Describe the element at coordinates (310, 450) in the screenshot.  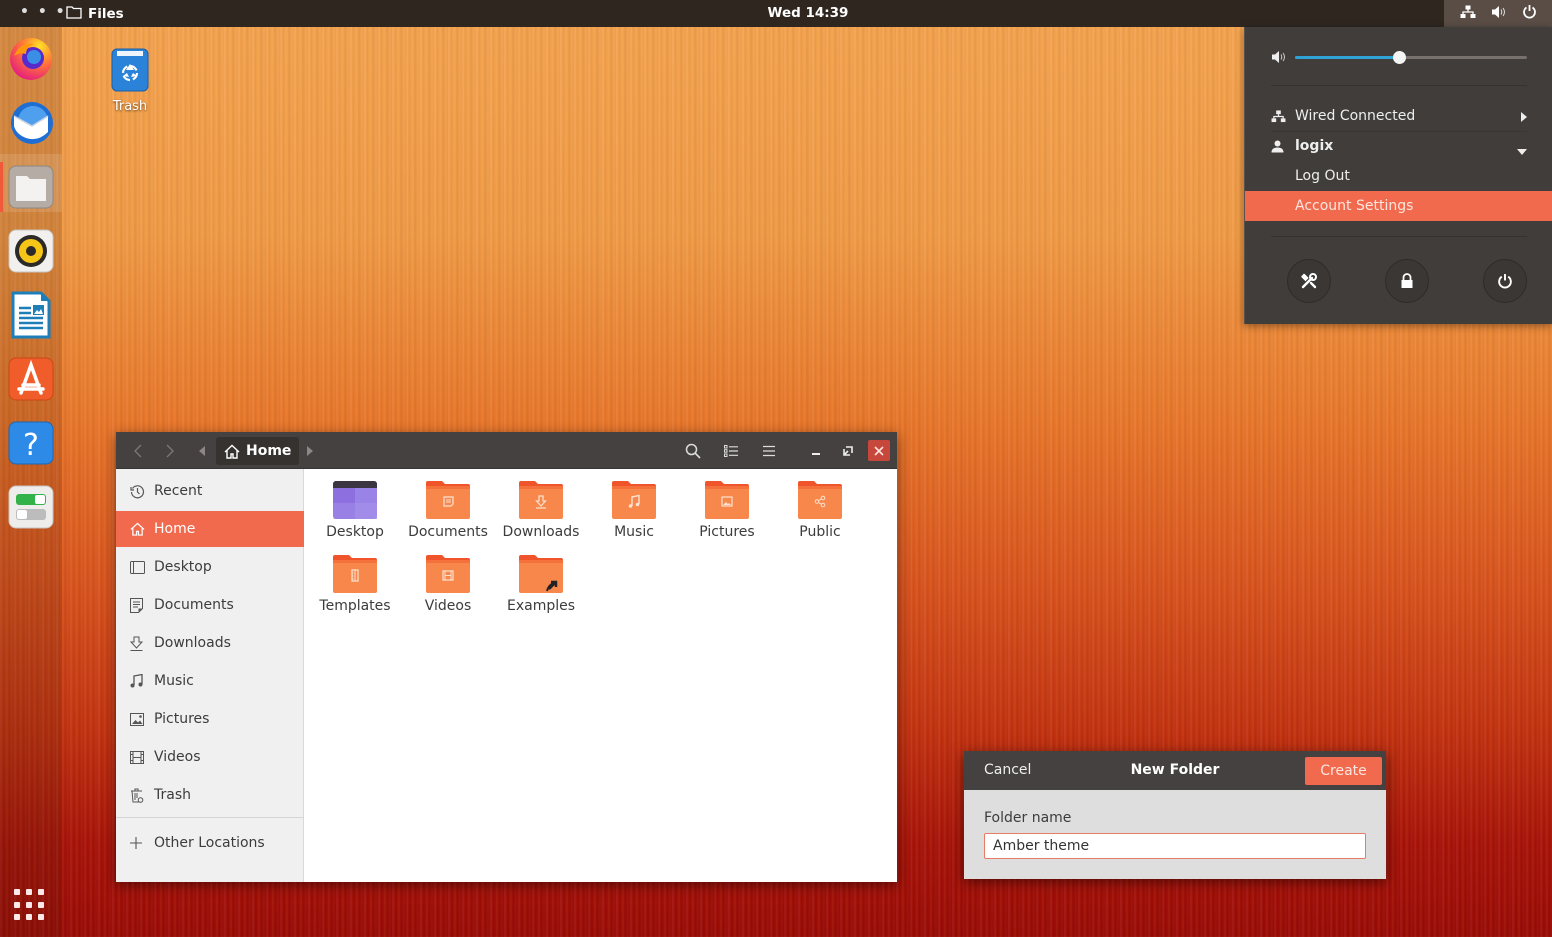
I see `breadcrumb-scroll-right` at that location.